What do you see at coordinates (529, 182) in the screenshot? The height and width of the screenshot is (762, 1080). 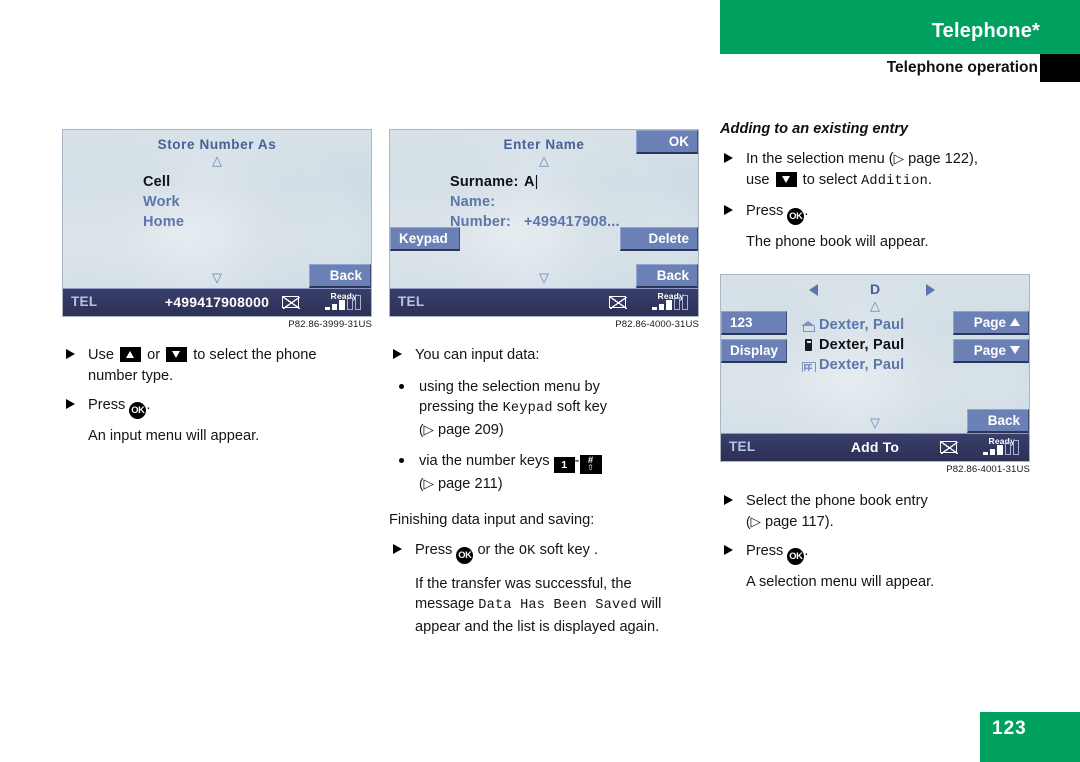 I see `field-surname-value: A` at bounding box center [529, 182].